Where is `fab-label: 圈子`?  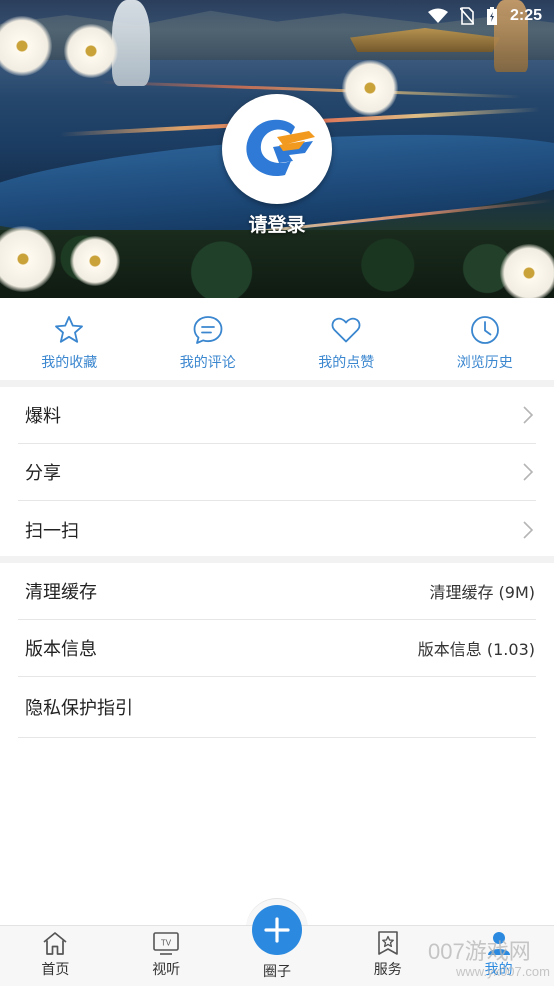 fab-label: 圈子 is located at coordinates (277, 972).